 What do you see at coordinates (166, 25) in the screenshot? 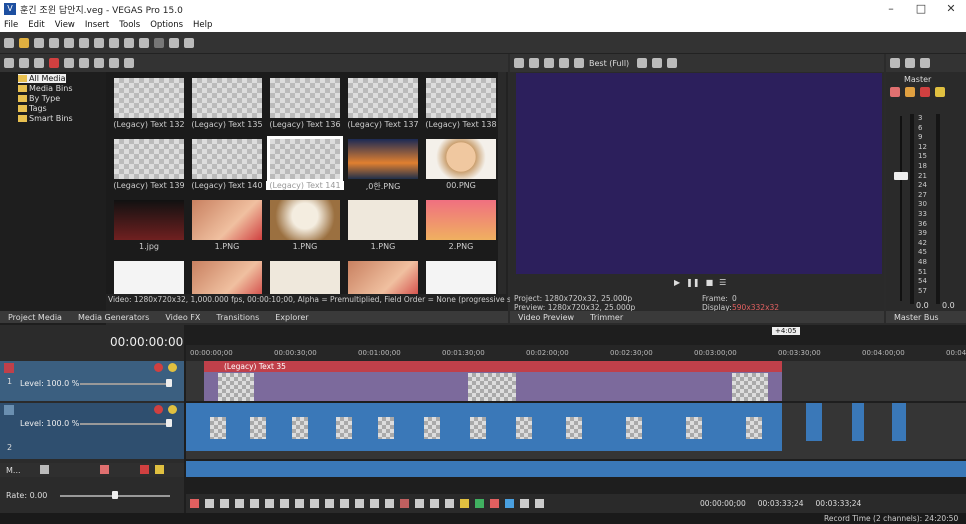
I see `menu-options: Options` at bounding box center [166, 25].